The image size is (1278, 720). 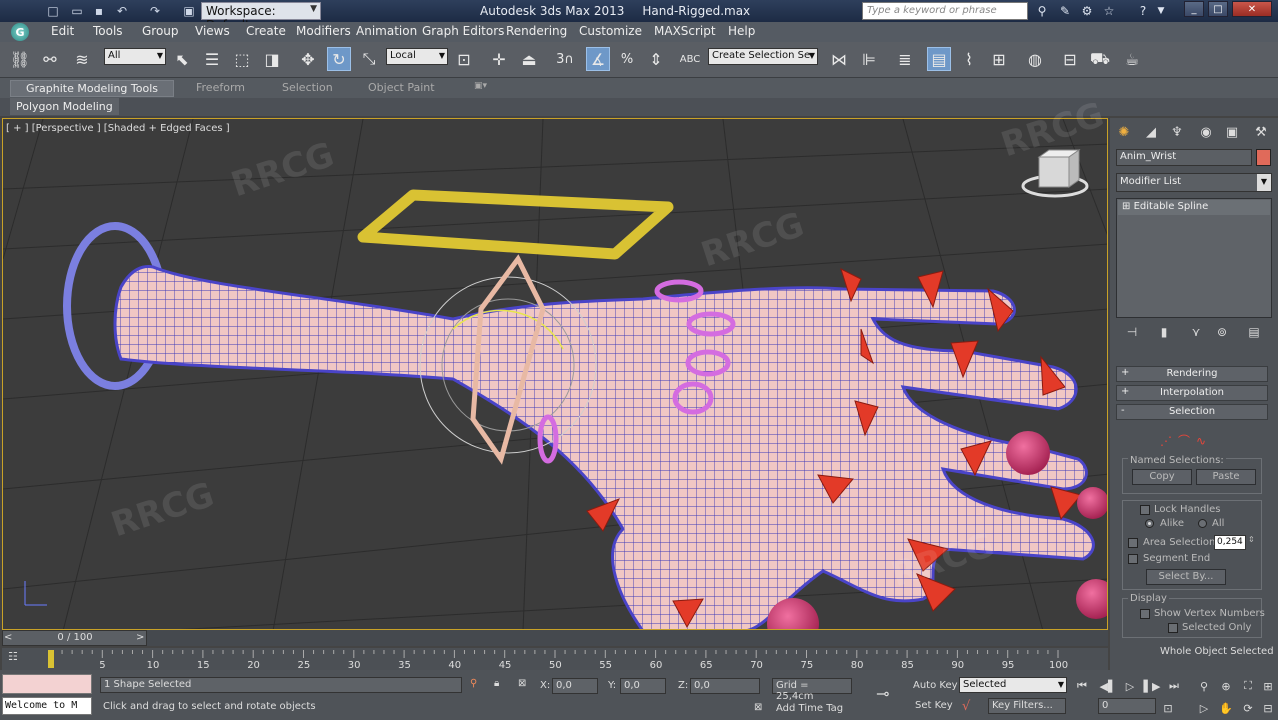 What do you see at coordinates (1152, 686) in the screenshot?
I see `next-frame-icon: ▌▶` at bounding box center [1152, 686].